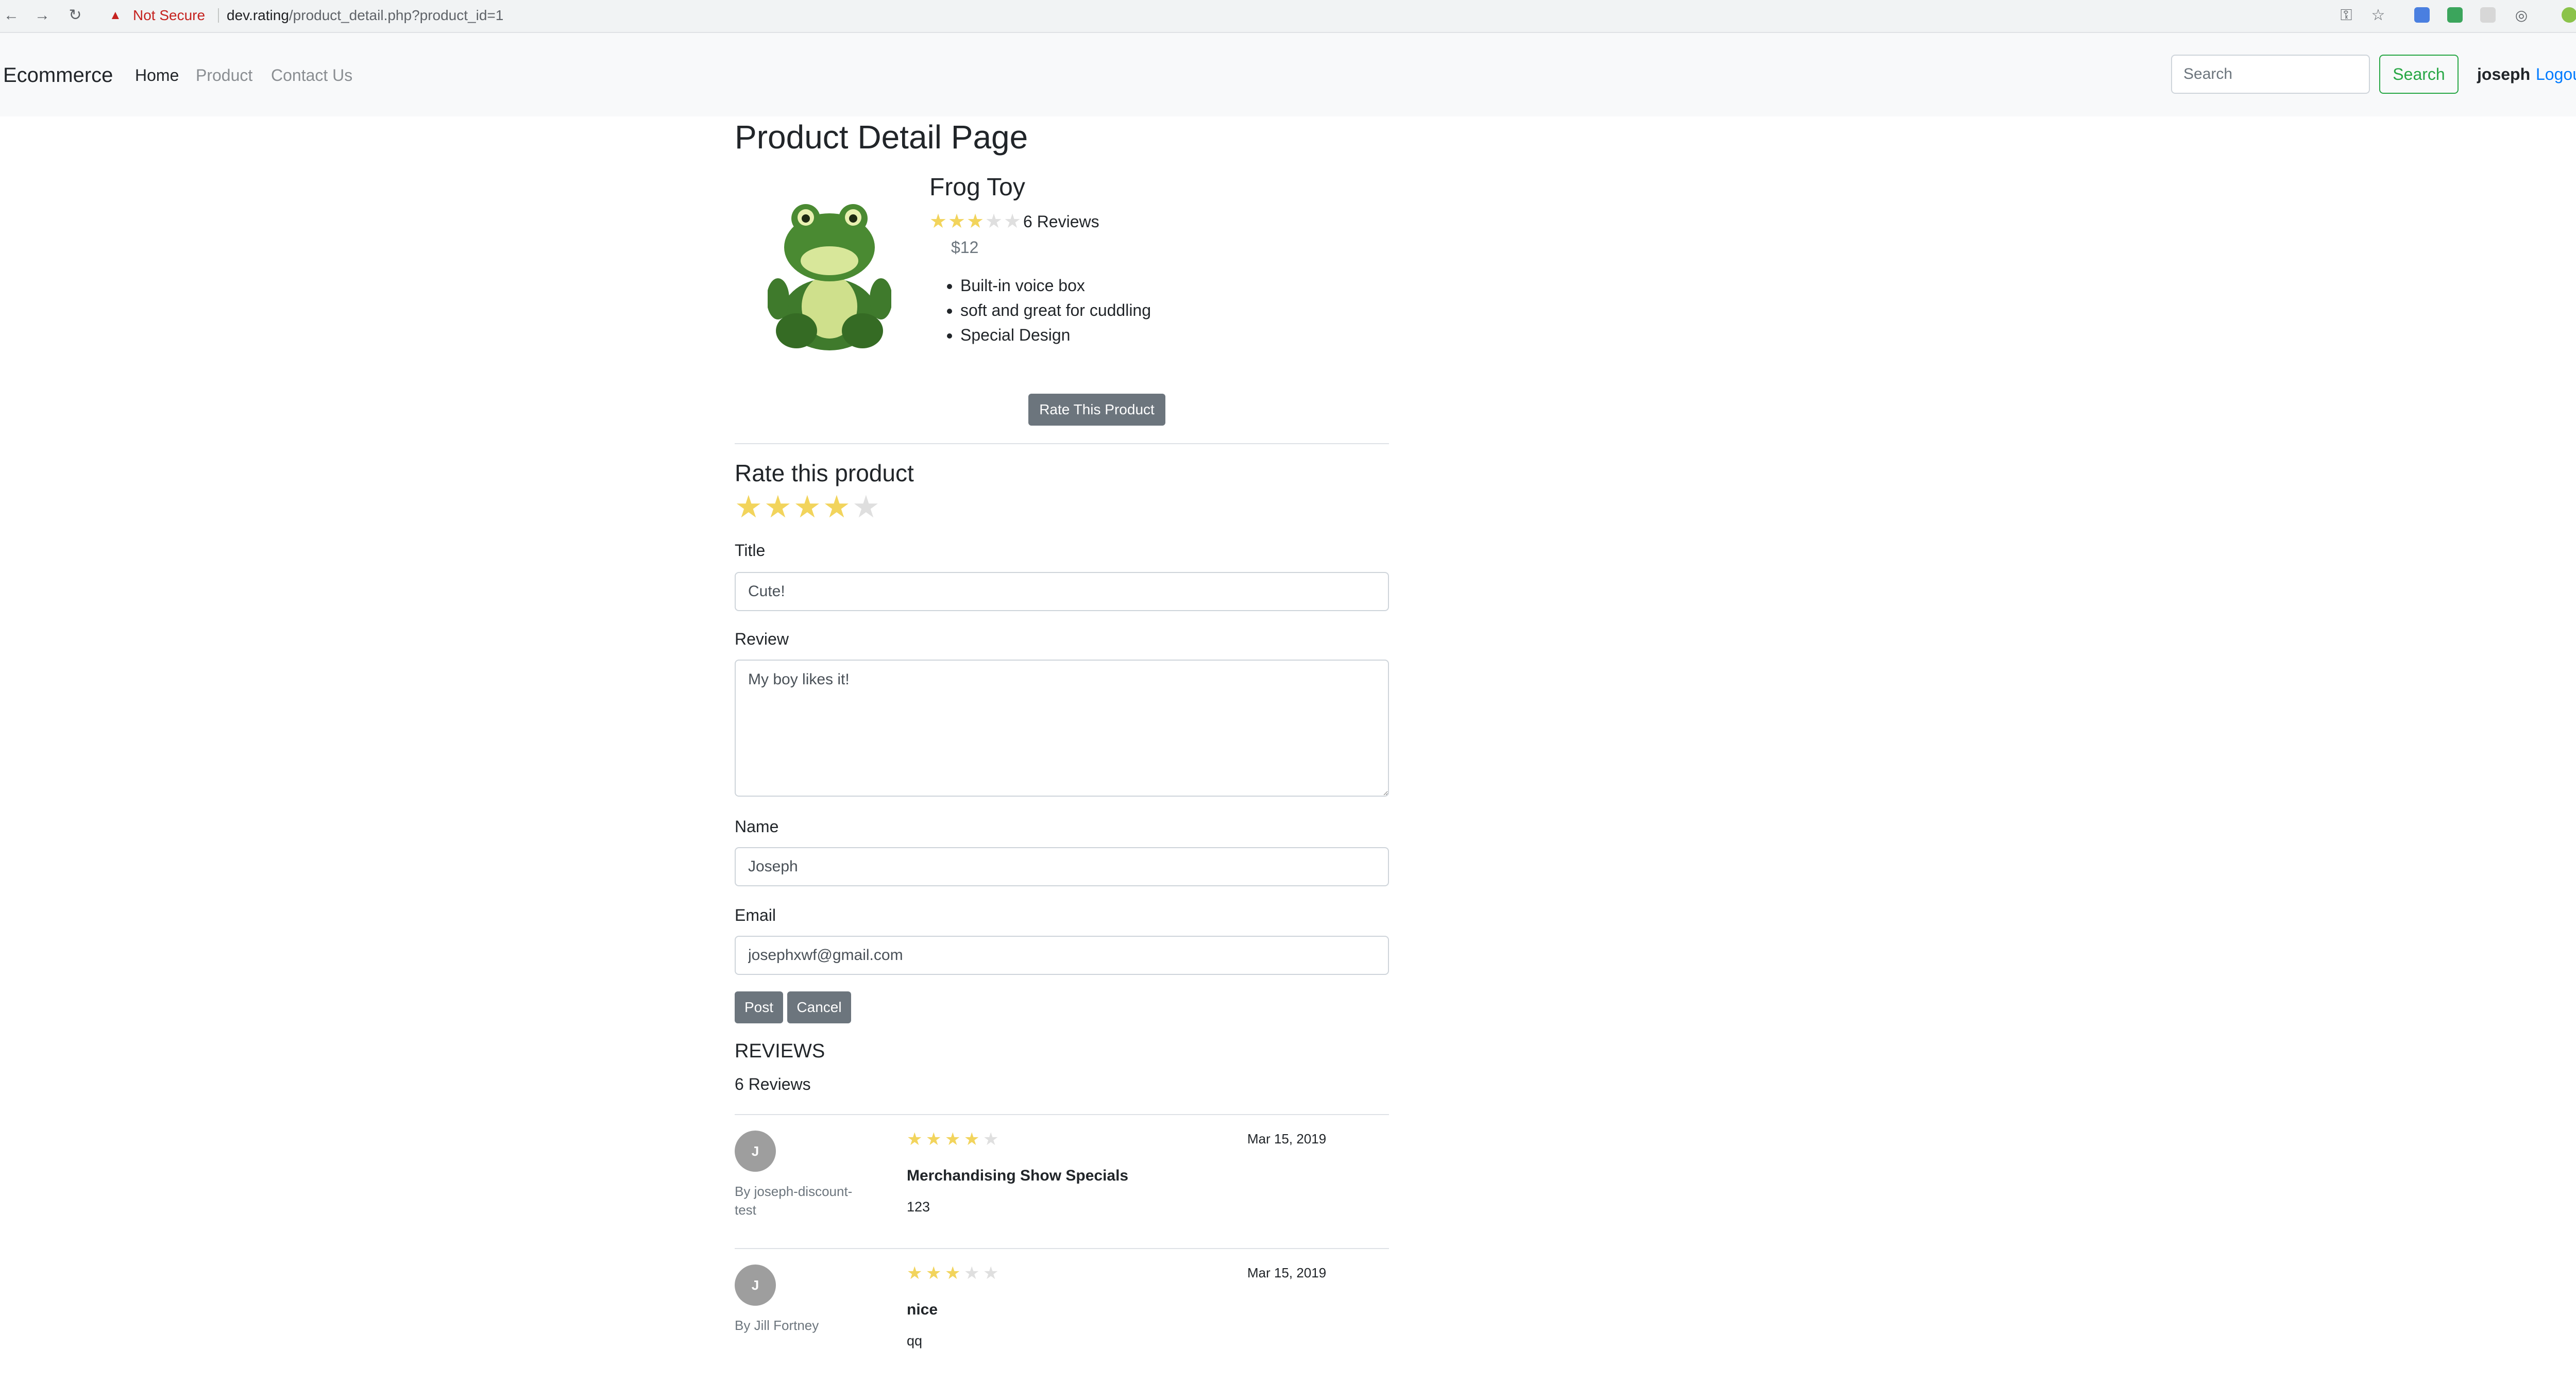 This screenshot has width=2576, height=1382. I want to click on title-label: Title, so click(750, 550).